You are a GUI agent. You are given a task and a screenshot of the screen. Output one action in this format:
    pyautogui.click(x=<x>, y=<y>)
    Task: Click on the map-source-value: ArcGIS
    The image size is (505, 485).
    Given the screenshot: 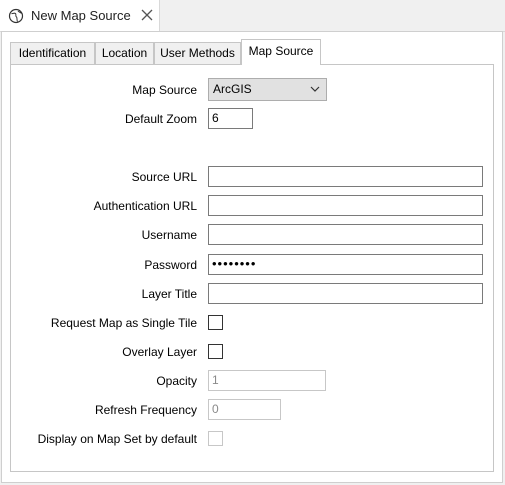 What is the action you would take?
    pyautogui.click(x=232, y=89)
    